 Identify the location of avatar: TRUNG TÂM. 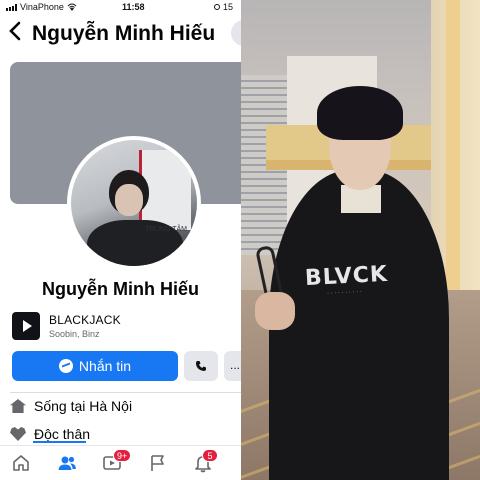
(134, 203).